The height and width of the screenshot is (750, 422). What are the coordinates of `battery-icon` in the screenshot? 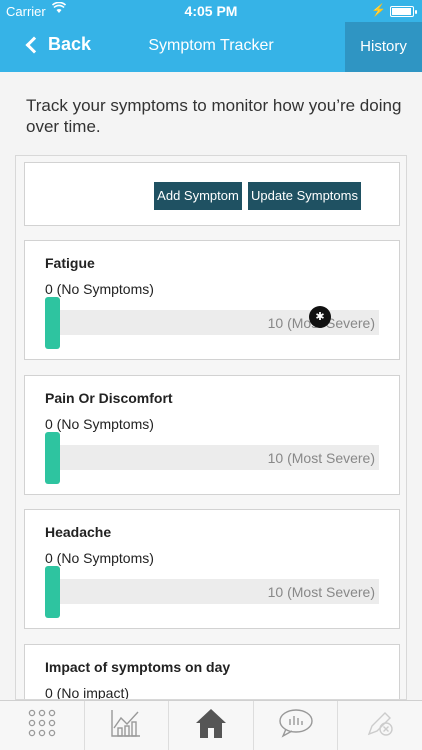 It's located at (403, 11).